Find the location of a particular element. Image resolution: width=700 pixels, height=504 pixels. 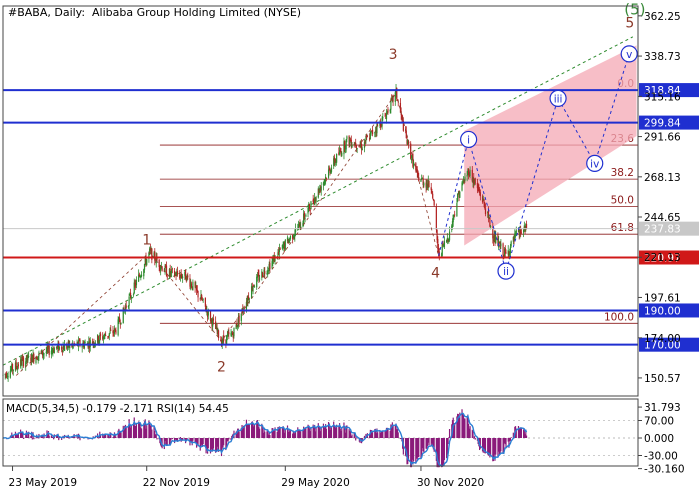

fib-level-label: 100.0 is located at coordinates (619, 317).